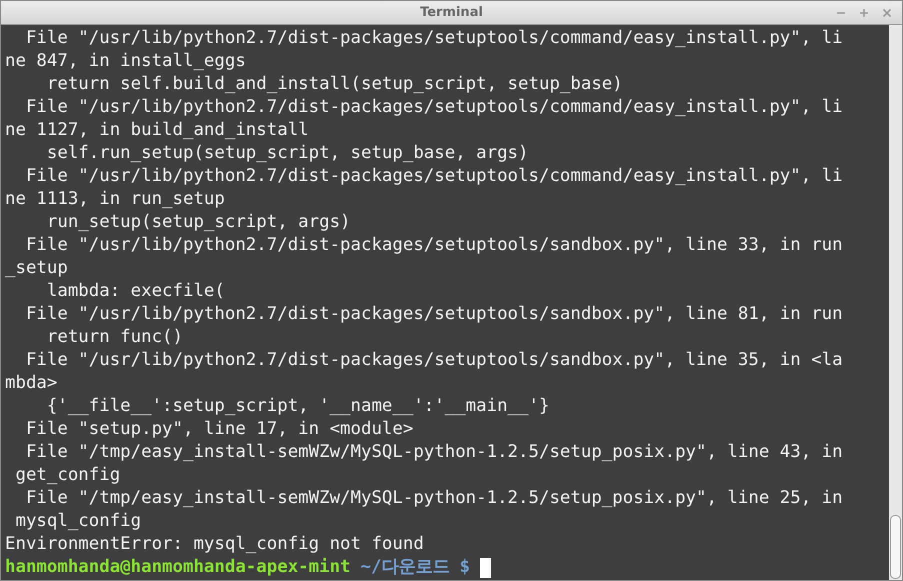 The image size is (903, 581). I want to click on output-line: EnvironmentError: mysql_config not found, so click(214, 544).